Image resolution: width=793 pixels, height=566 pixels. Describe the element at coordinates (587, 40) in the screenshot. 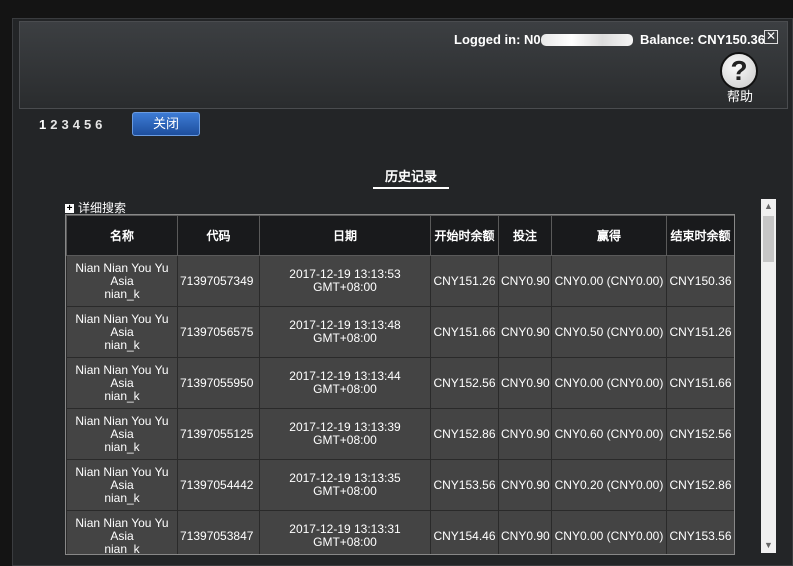

I see `masked-username` at that location.